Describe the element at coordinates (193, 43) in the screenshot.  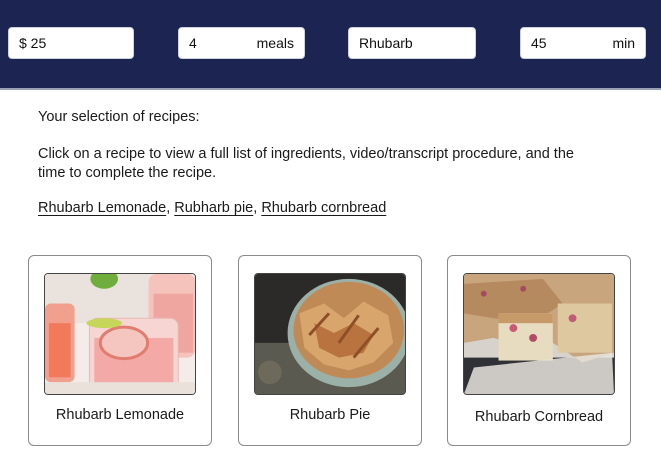
I see `meals-value: 4` at that location.